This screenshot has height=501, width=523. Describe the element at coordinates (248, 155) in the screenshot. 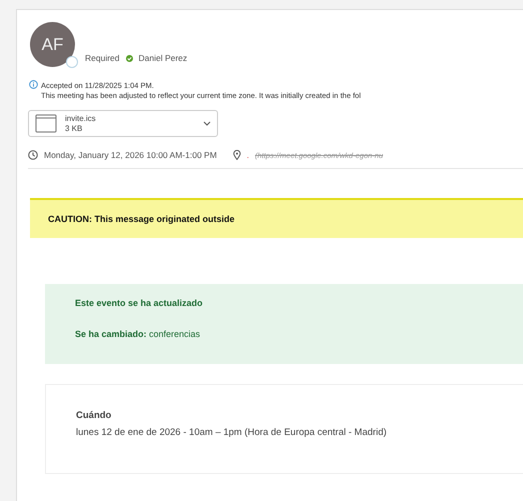

I see `location-marker: .` at that location.